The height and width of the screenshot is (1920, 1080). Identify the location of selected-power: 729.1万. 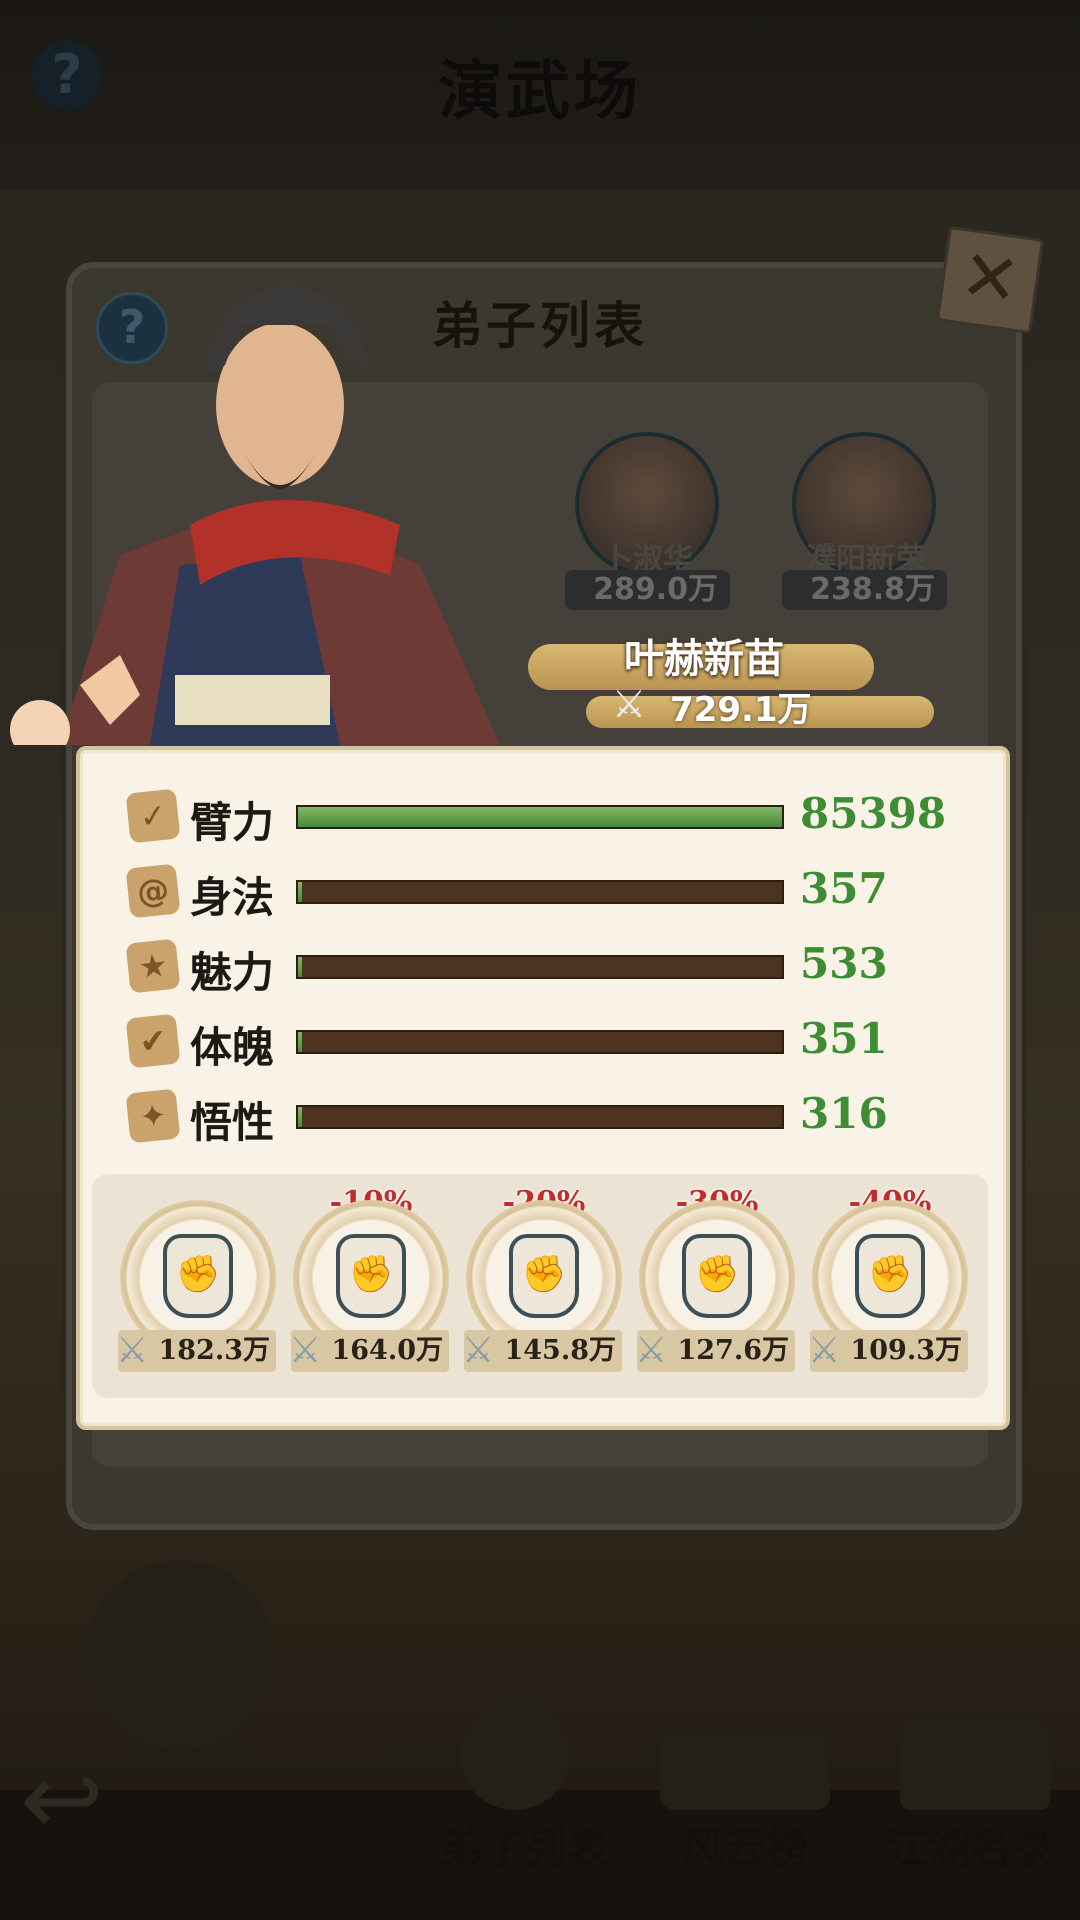
(741, 710).